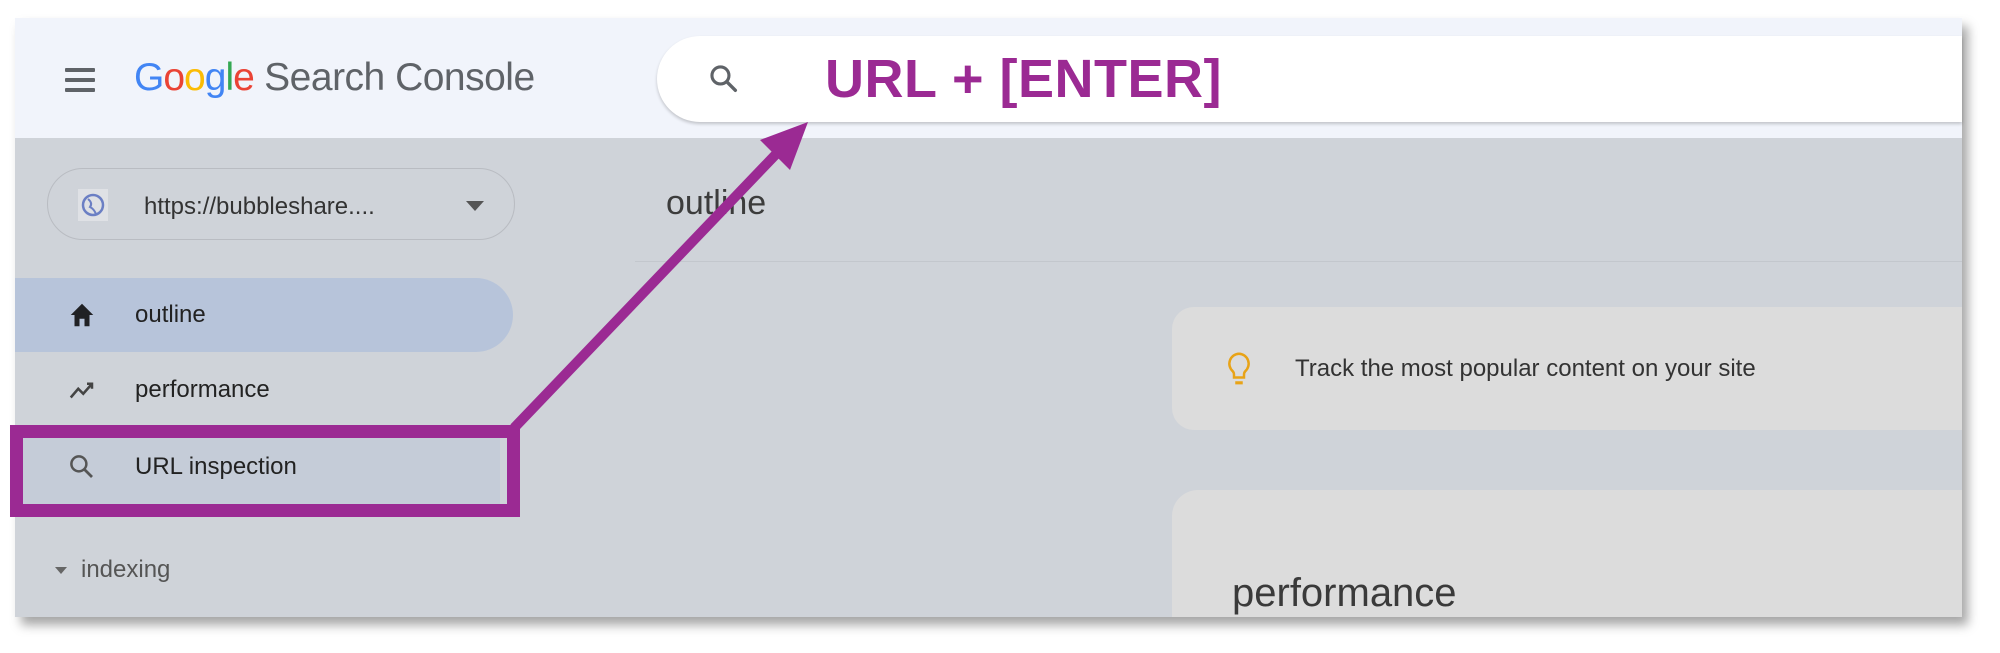 The image size is (2000, 653). I want to click on annotation-arrow, so click(659, 277).